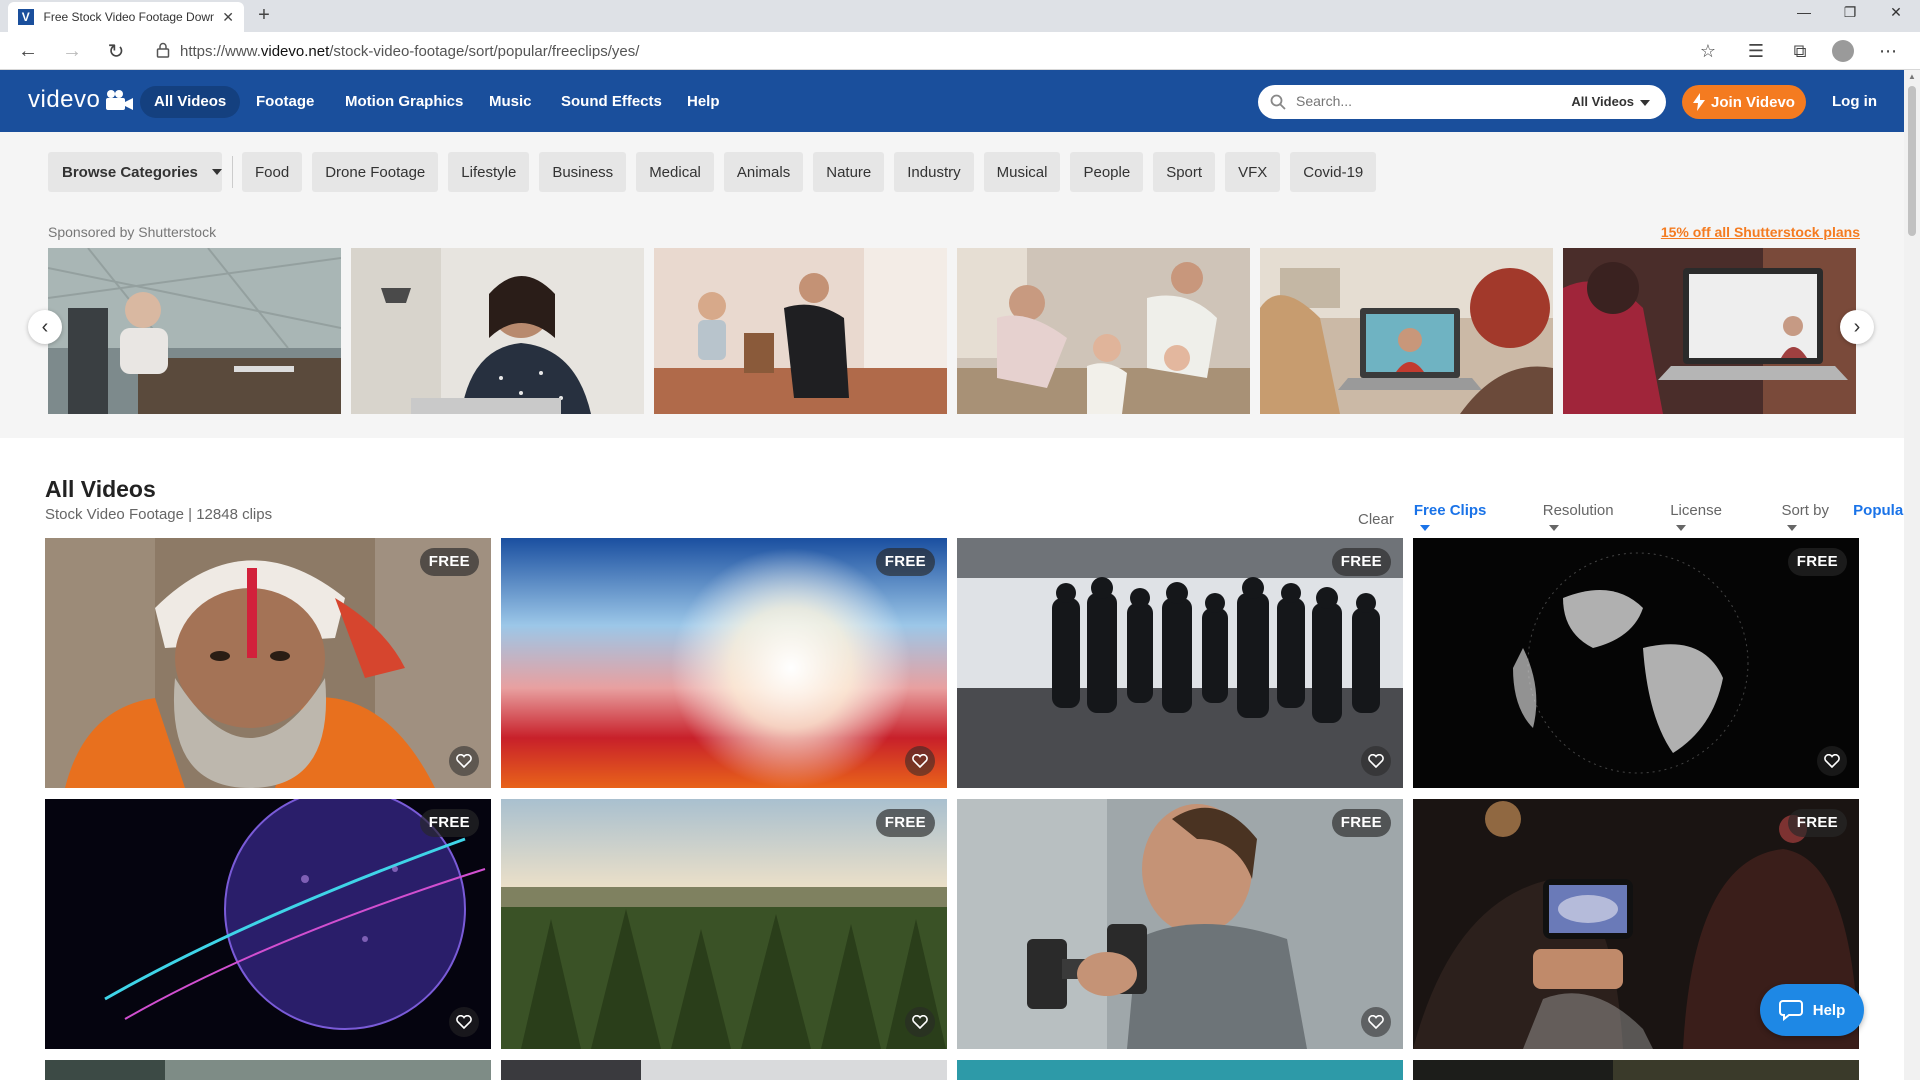 This screenshot has width=1920, height=1080. I want to click on help-chat-button: Help, so click(1812, 1010).